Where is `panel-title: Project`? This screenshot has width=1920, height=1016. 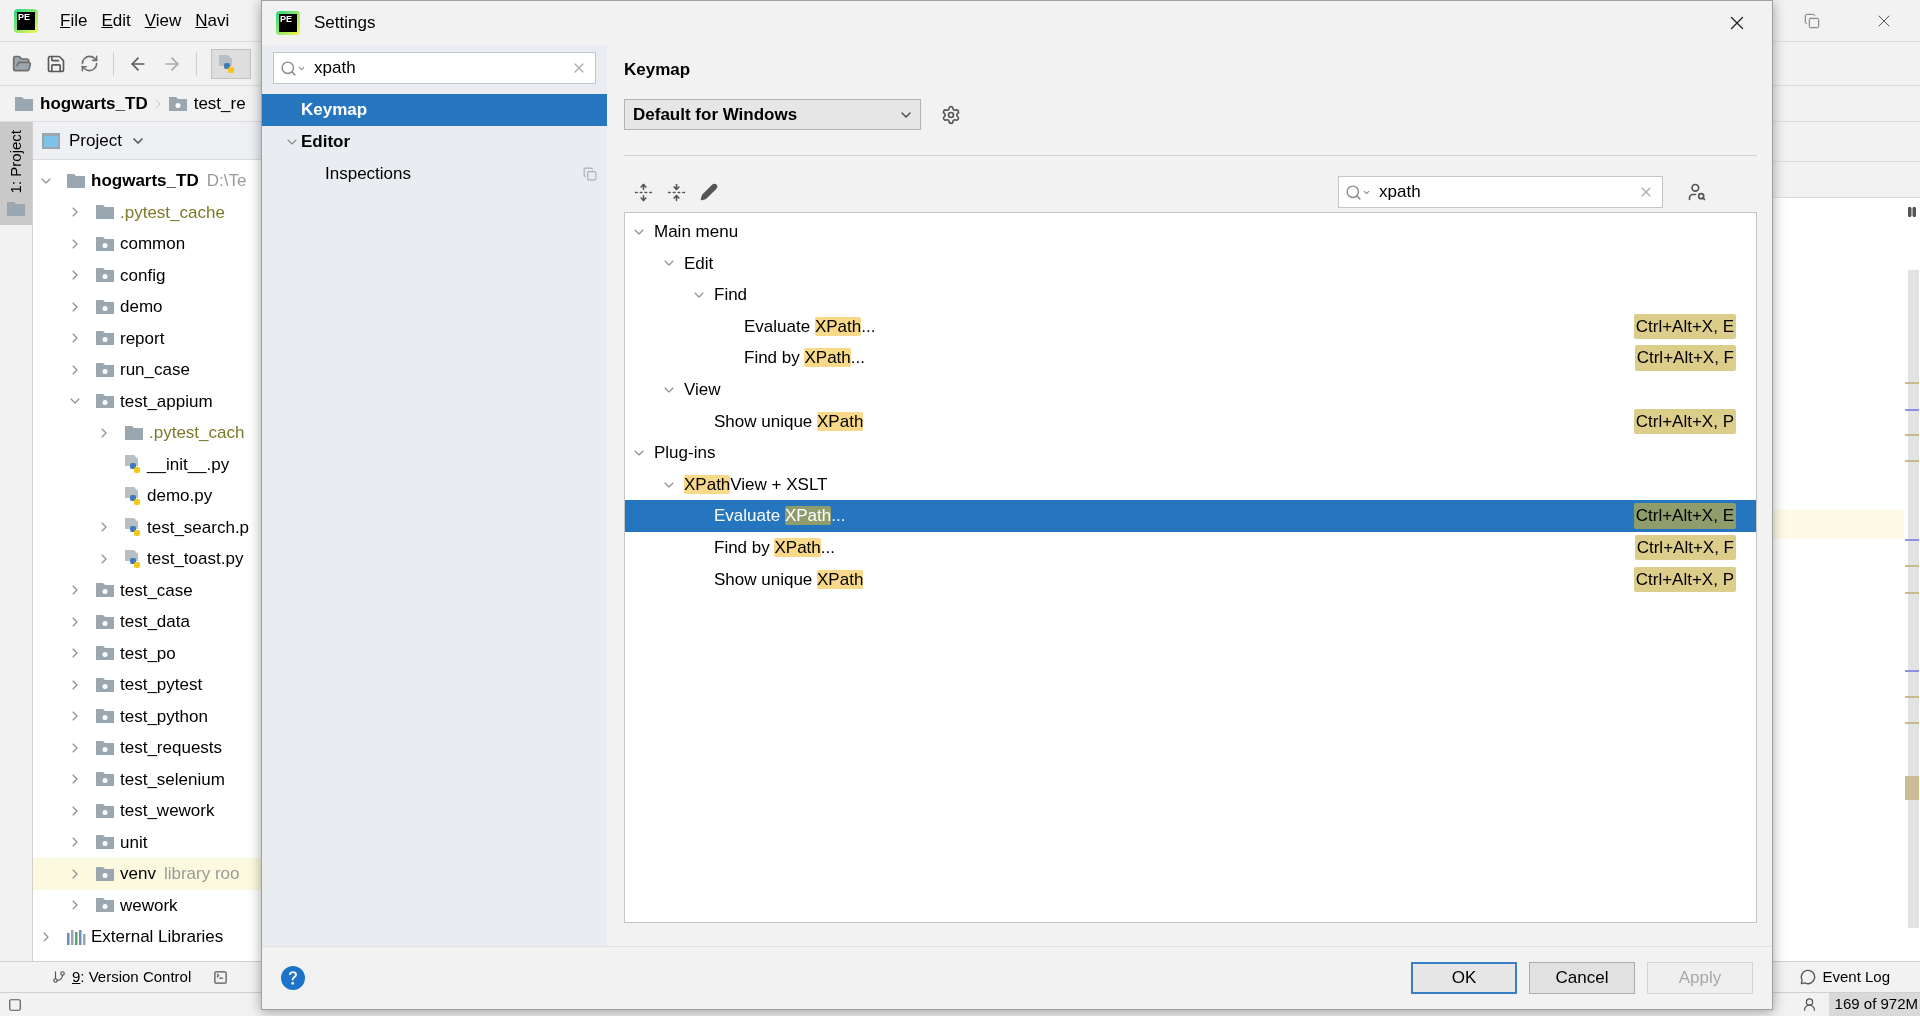
panel-title: Project is located at coordinates (95, 140).